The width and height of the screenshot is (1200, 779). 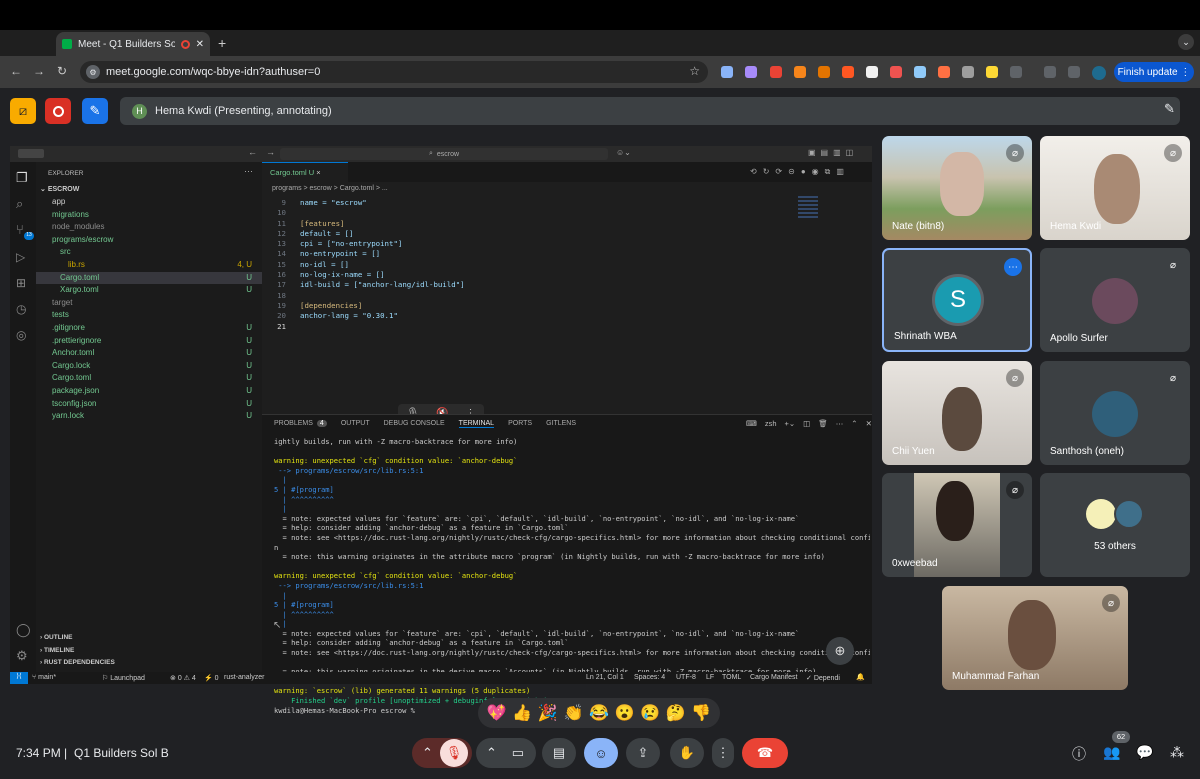 What do you see at coordinates (183, 678) in the screenshot?
I see `problems-status: ⊗ 0 ⚠ 4` at bounding box center [183, 678].